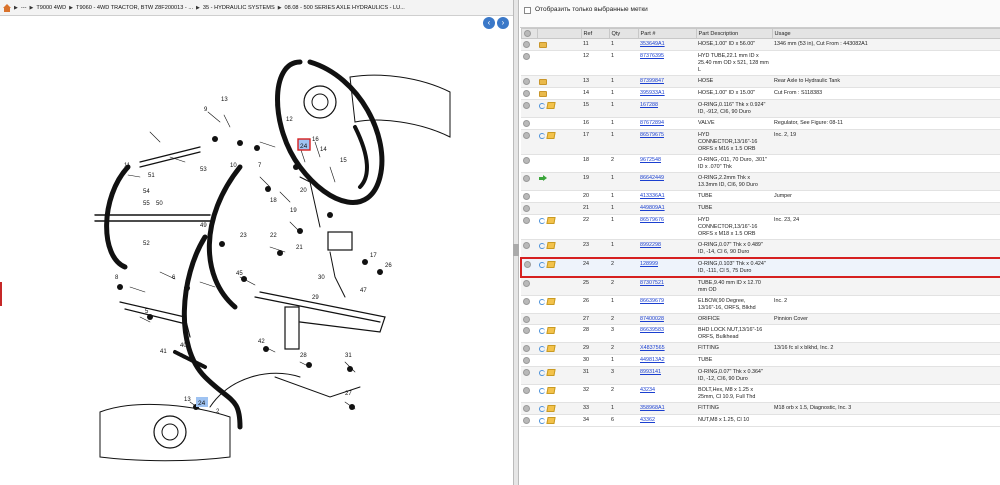  Describe the element at coordinates (503, 23) in the screenshot. I see `arrow-right-icon: ›` at that location.